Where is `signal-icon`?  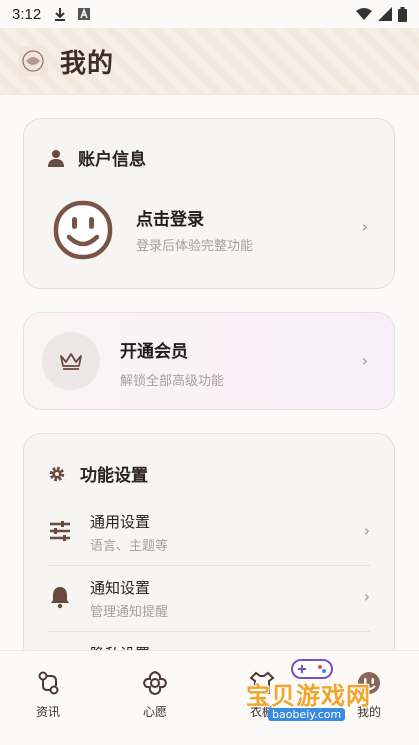 signal-icon is located at coordinates (385, 14).